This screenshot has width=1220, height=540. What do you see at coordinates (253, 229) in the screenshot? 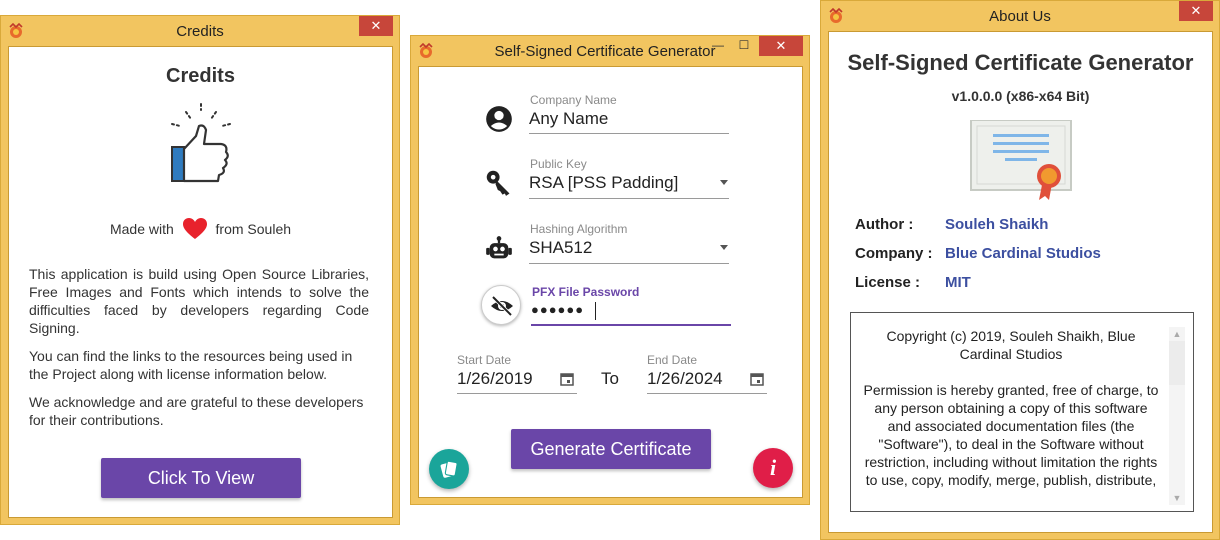
I see `made-with-suffix: from Souleh` at bounding box center [253, 229].